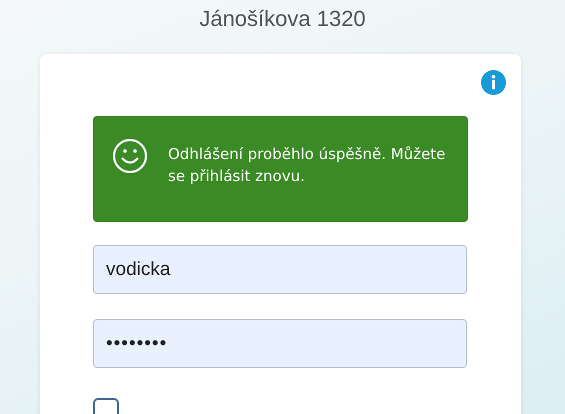 This screenshot has height=414, width=565. What do you see at coordinates (280, 343) in the screenshot?
I see `password-field: ••••••••` at bounding box center [280, 343].